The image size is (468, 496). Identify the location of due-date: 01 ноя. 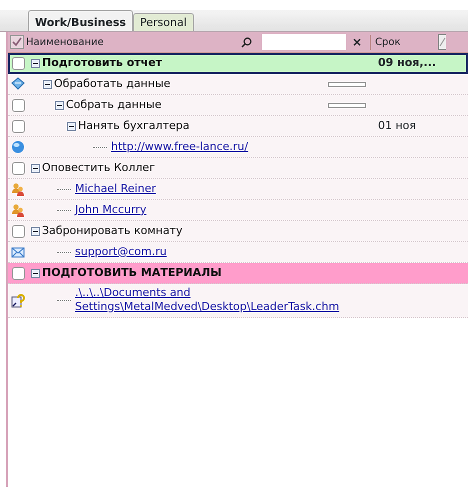
(397, 126).